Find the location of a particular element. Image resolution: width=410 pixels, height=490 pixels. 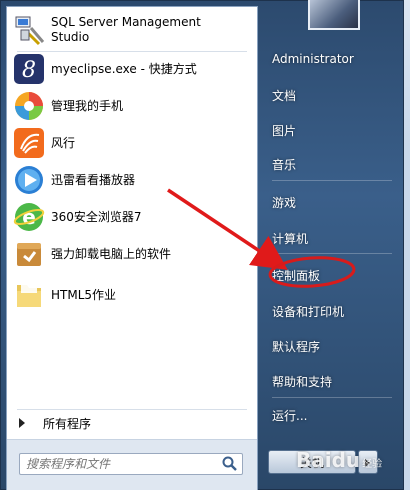

sql-server-icon is located at coordinates (29, 30).